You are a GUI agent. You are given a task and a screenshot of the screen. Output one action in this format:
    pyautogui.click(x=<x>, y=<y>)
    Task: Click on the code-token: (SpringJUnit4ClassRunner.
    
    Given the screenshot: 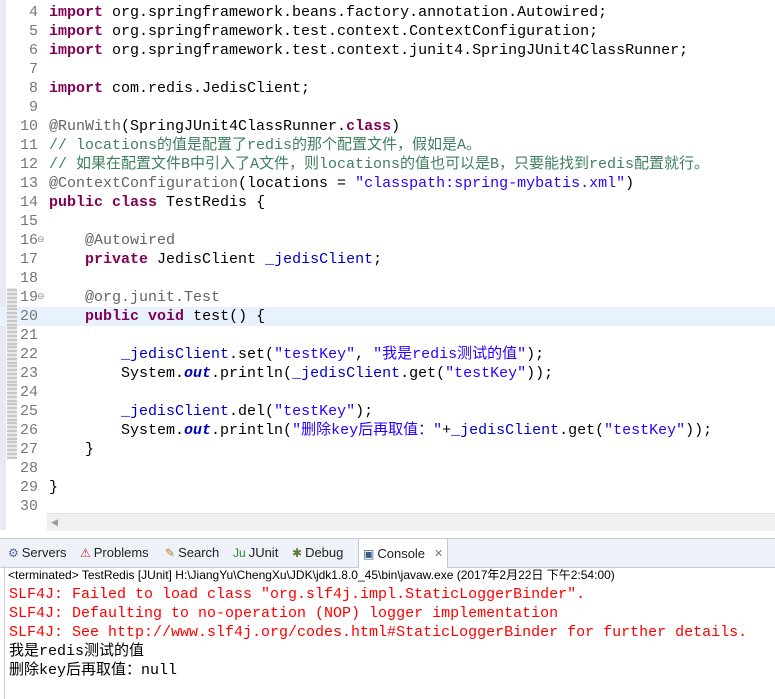 What is the action you would take?
    pyautogui.click(x=234, y=126)
    